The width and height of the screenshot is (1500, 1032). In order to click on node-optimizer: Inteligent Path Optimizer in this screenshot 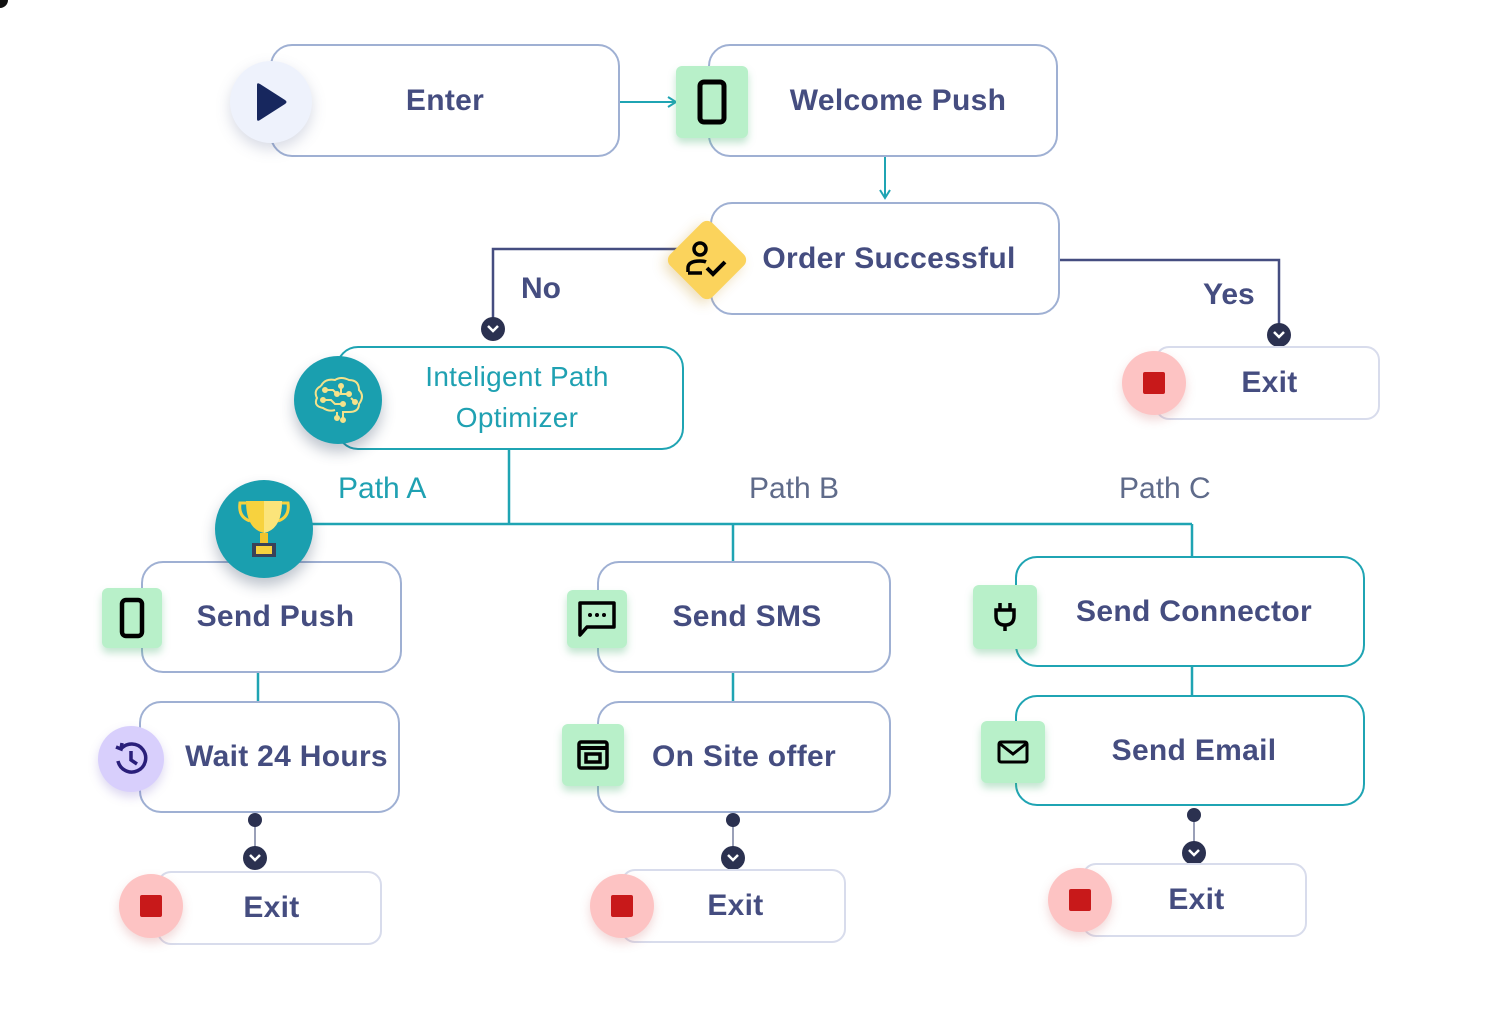, I will do `click(510, 398)`.